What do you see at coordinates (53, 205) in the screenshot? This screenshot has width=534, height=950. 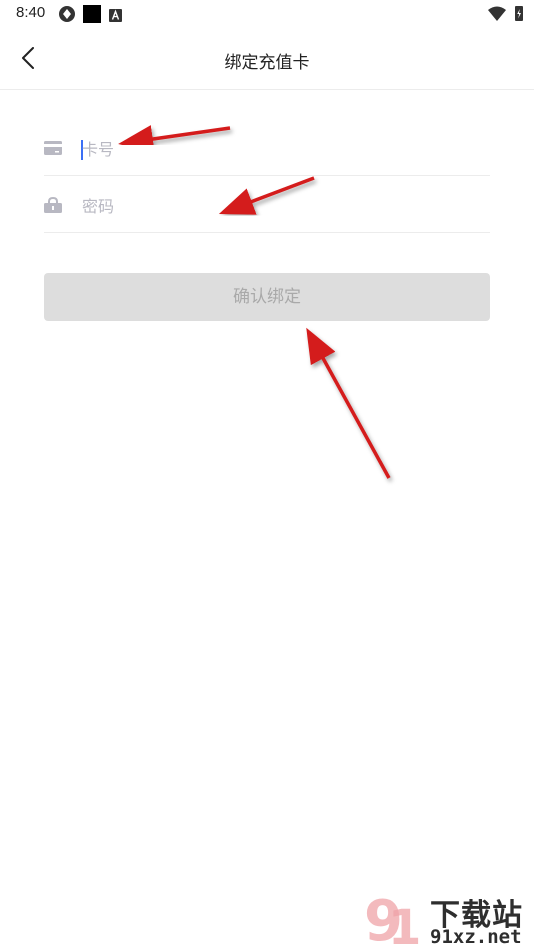 I see `lock-icon` at bounding box center [53, 205].